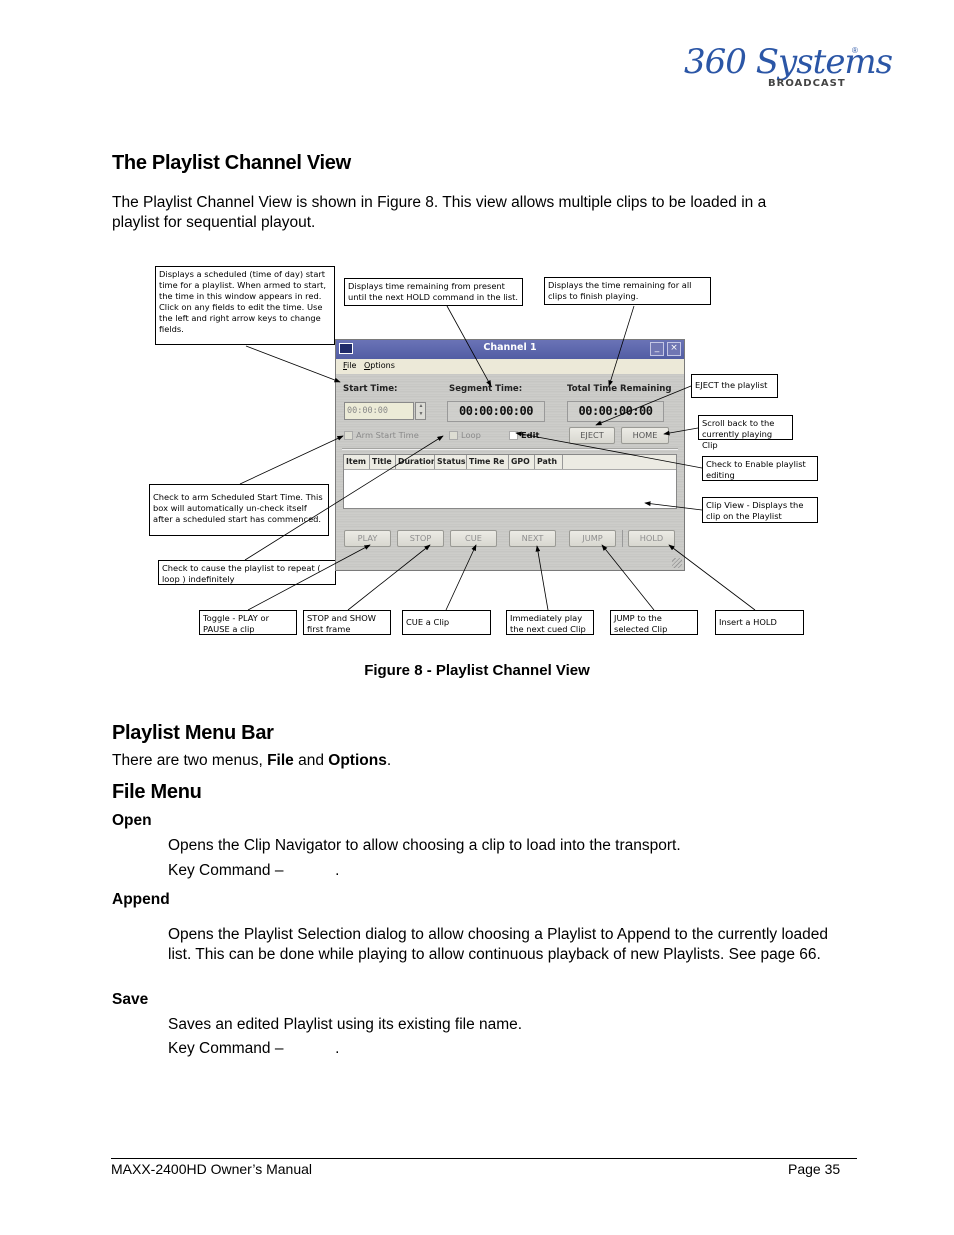 The height and width of the screenshot is (1235, 954). What do you see at coordinates (477, 670) in the screenshot?
I see `figure-caption: Figure 8 - Playlist Channel View` at bounding box center [477, 670].